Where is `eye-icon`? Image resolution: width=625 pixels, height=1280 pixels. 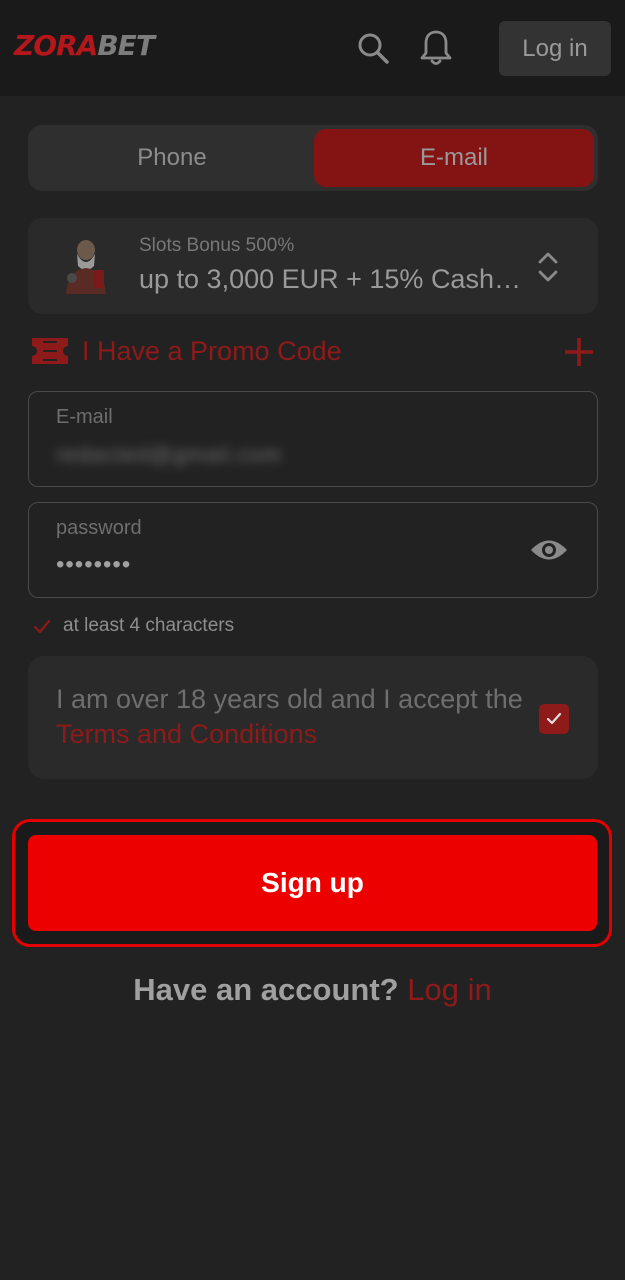
eye-icon is located at coordinates (549, 550).